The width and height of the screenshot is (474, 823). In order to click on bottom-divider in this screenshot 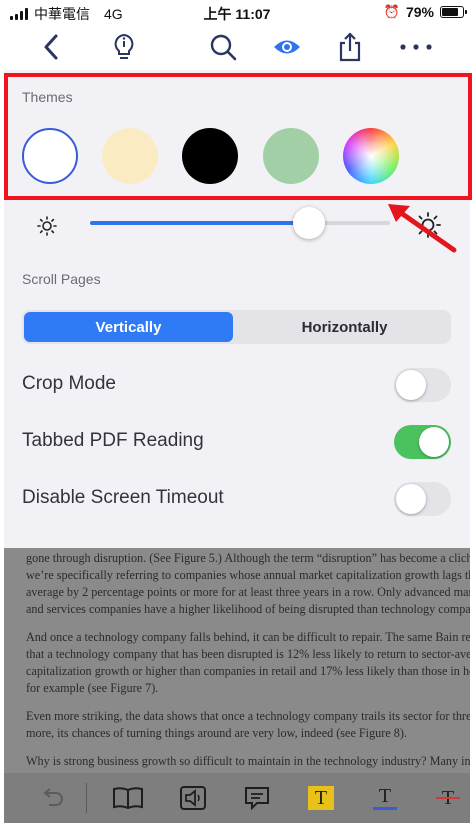, I will do `click(86, 798)`.